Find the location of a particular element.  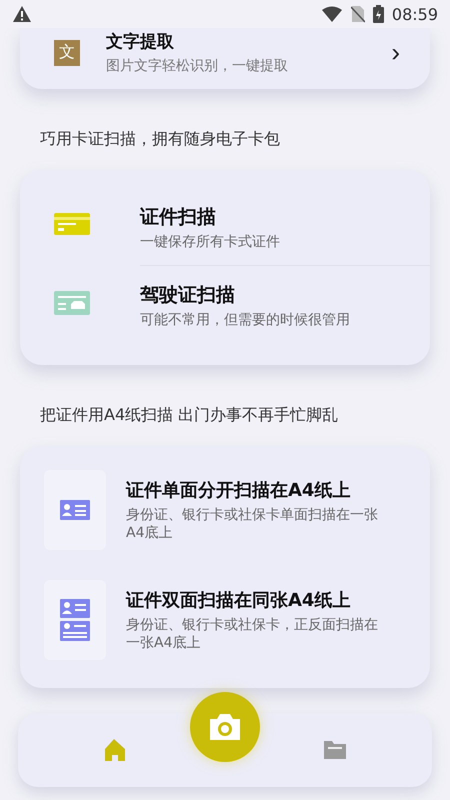

camera-icon is located at coordinates (225, 727).